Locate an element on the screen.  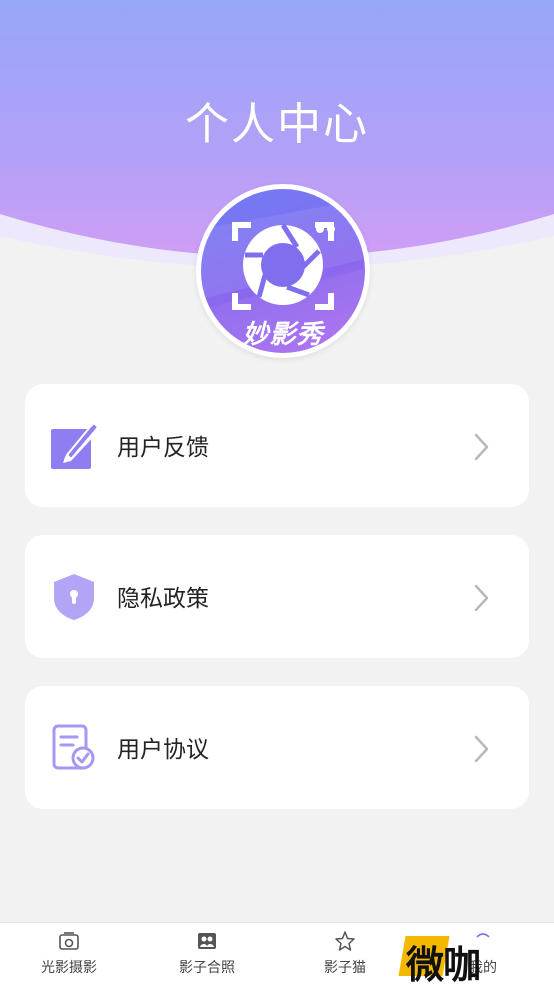
menu-item-privacy: 隐私政策 is located at coordinates (277, 596).